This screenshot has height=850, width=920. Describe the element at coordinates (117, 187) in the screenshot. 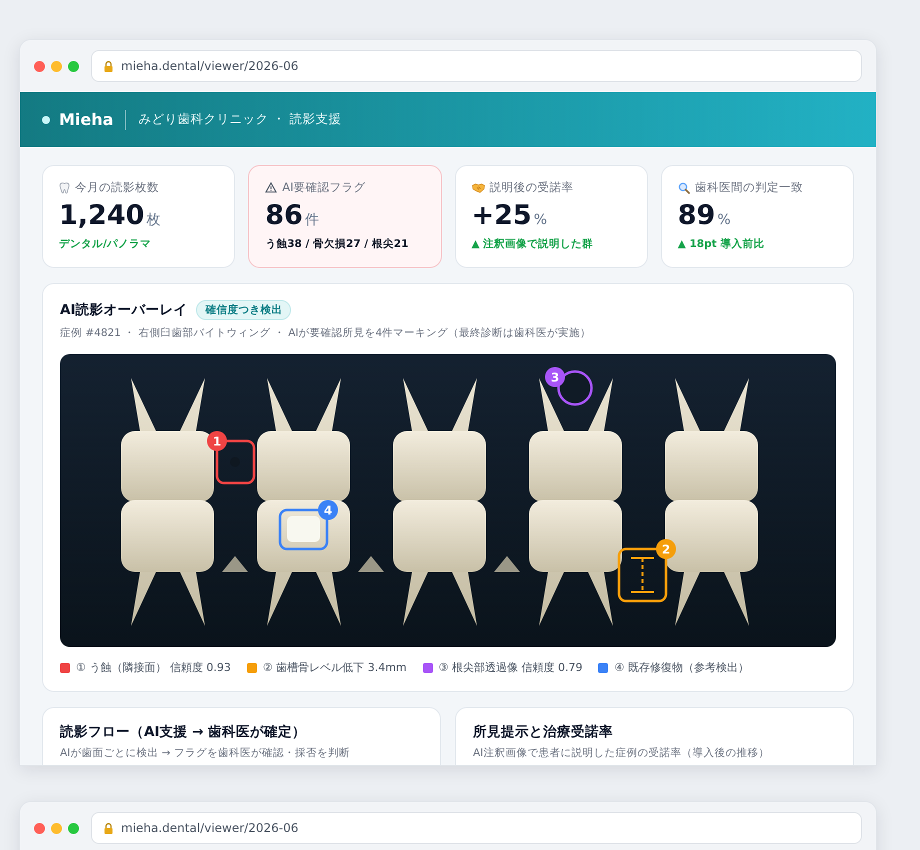

I see `kpi-label: 今月の読影枚数` at that location.